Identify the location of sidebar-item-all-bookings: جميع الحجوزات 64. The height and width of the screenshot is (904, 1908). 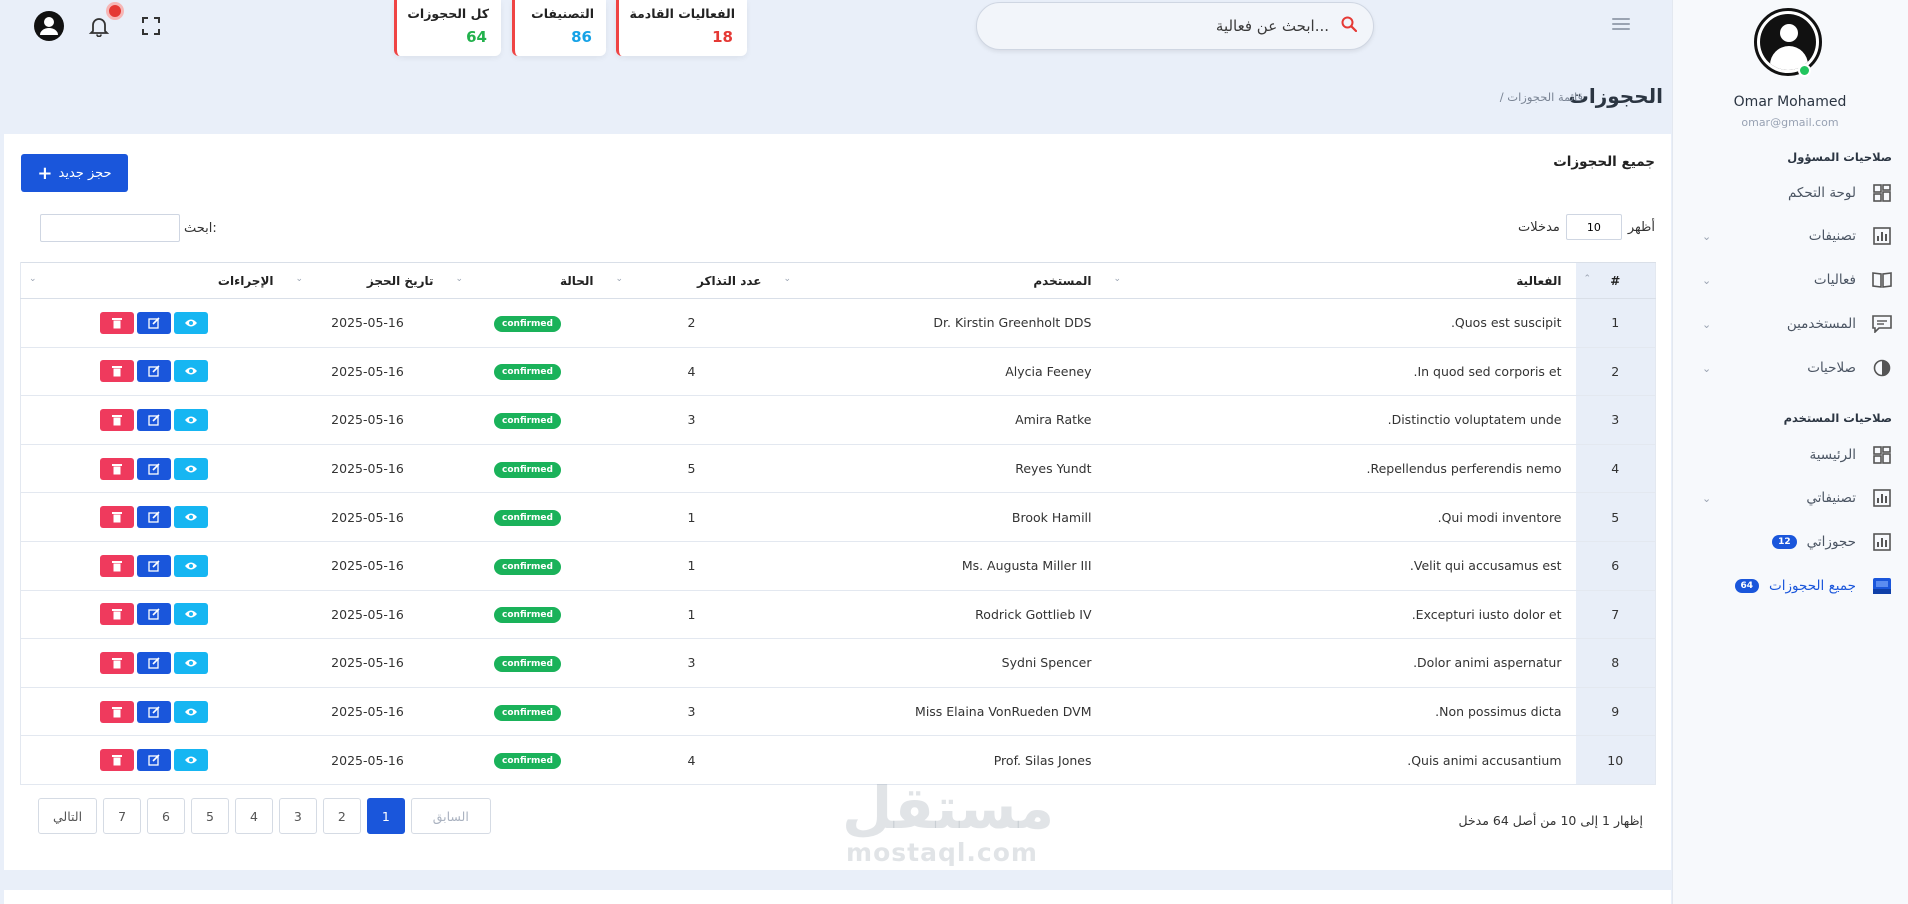
(1790, 586).